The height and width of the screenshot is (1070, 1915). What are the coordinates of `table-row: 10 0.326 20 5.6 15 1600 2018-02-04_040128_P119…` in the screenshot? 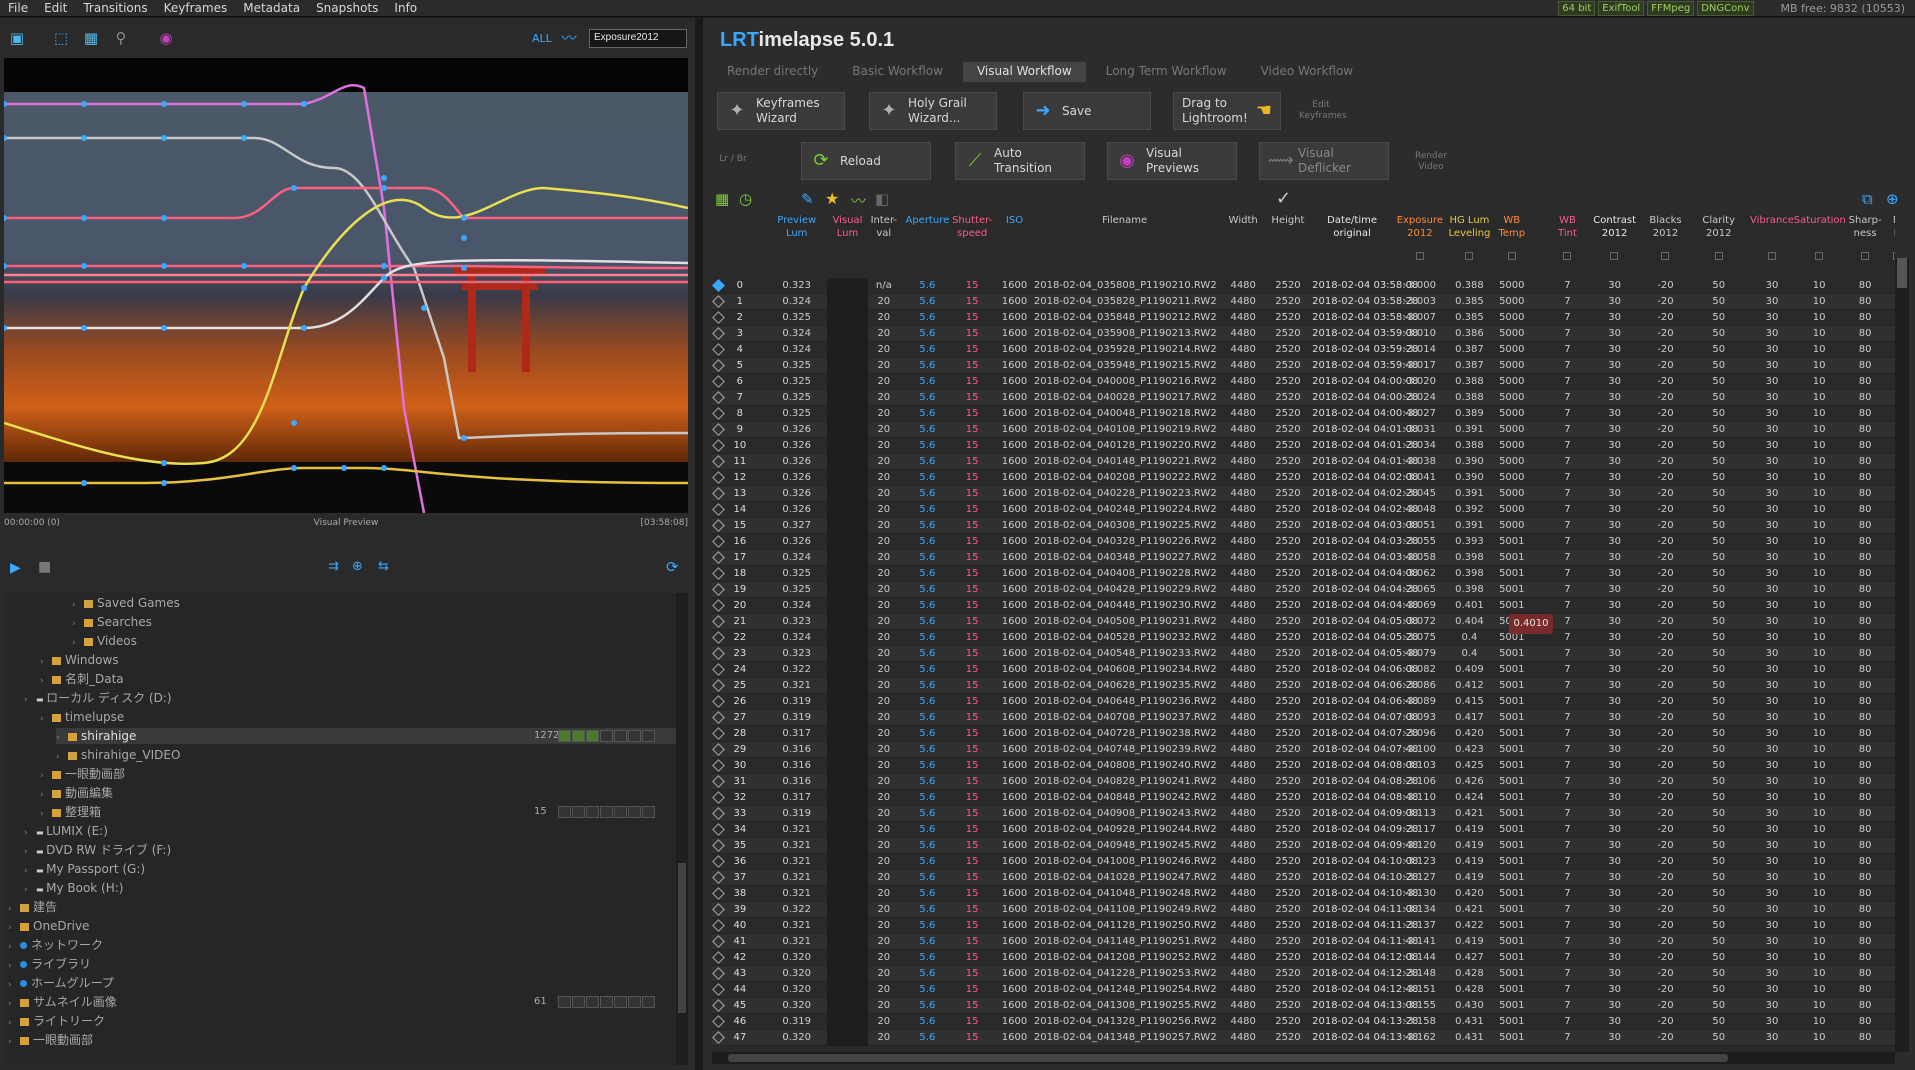 It's located at (1303, 446).